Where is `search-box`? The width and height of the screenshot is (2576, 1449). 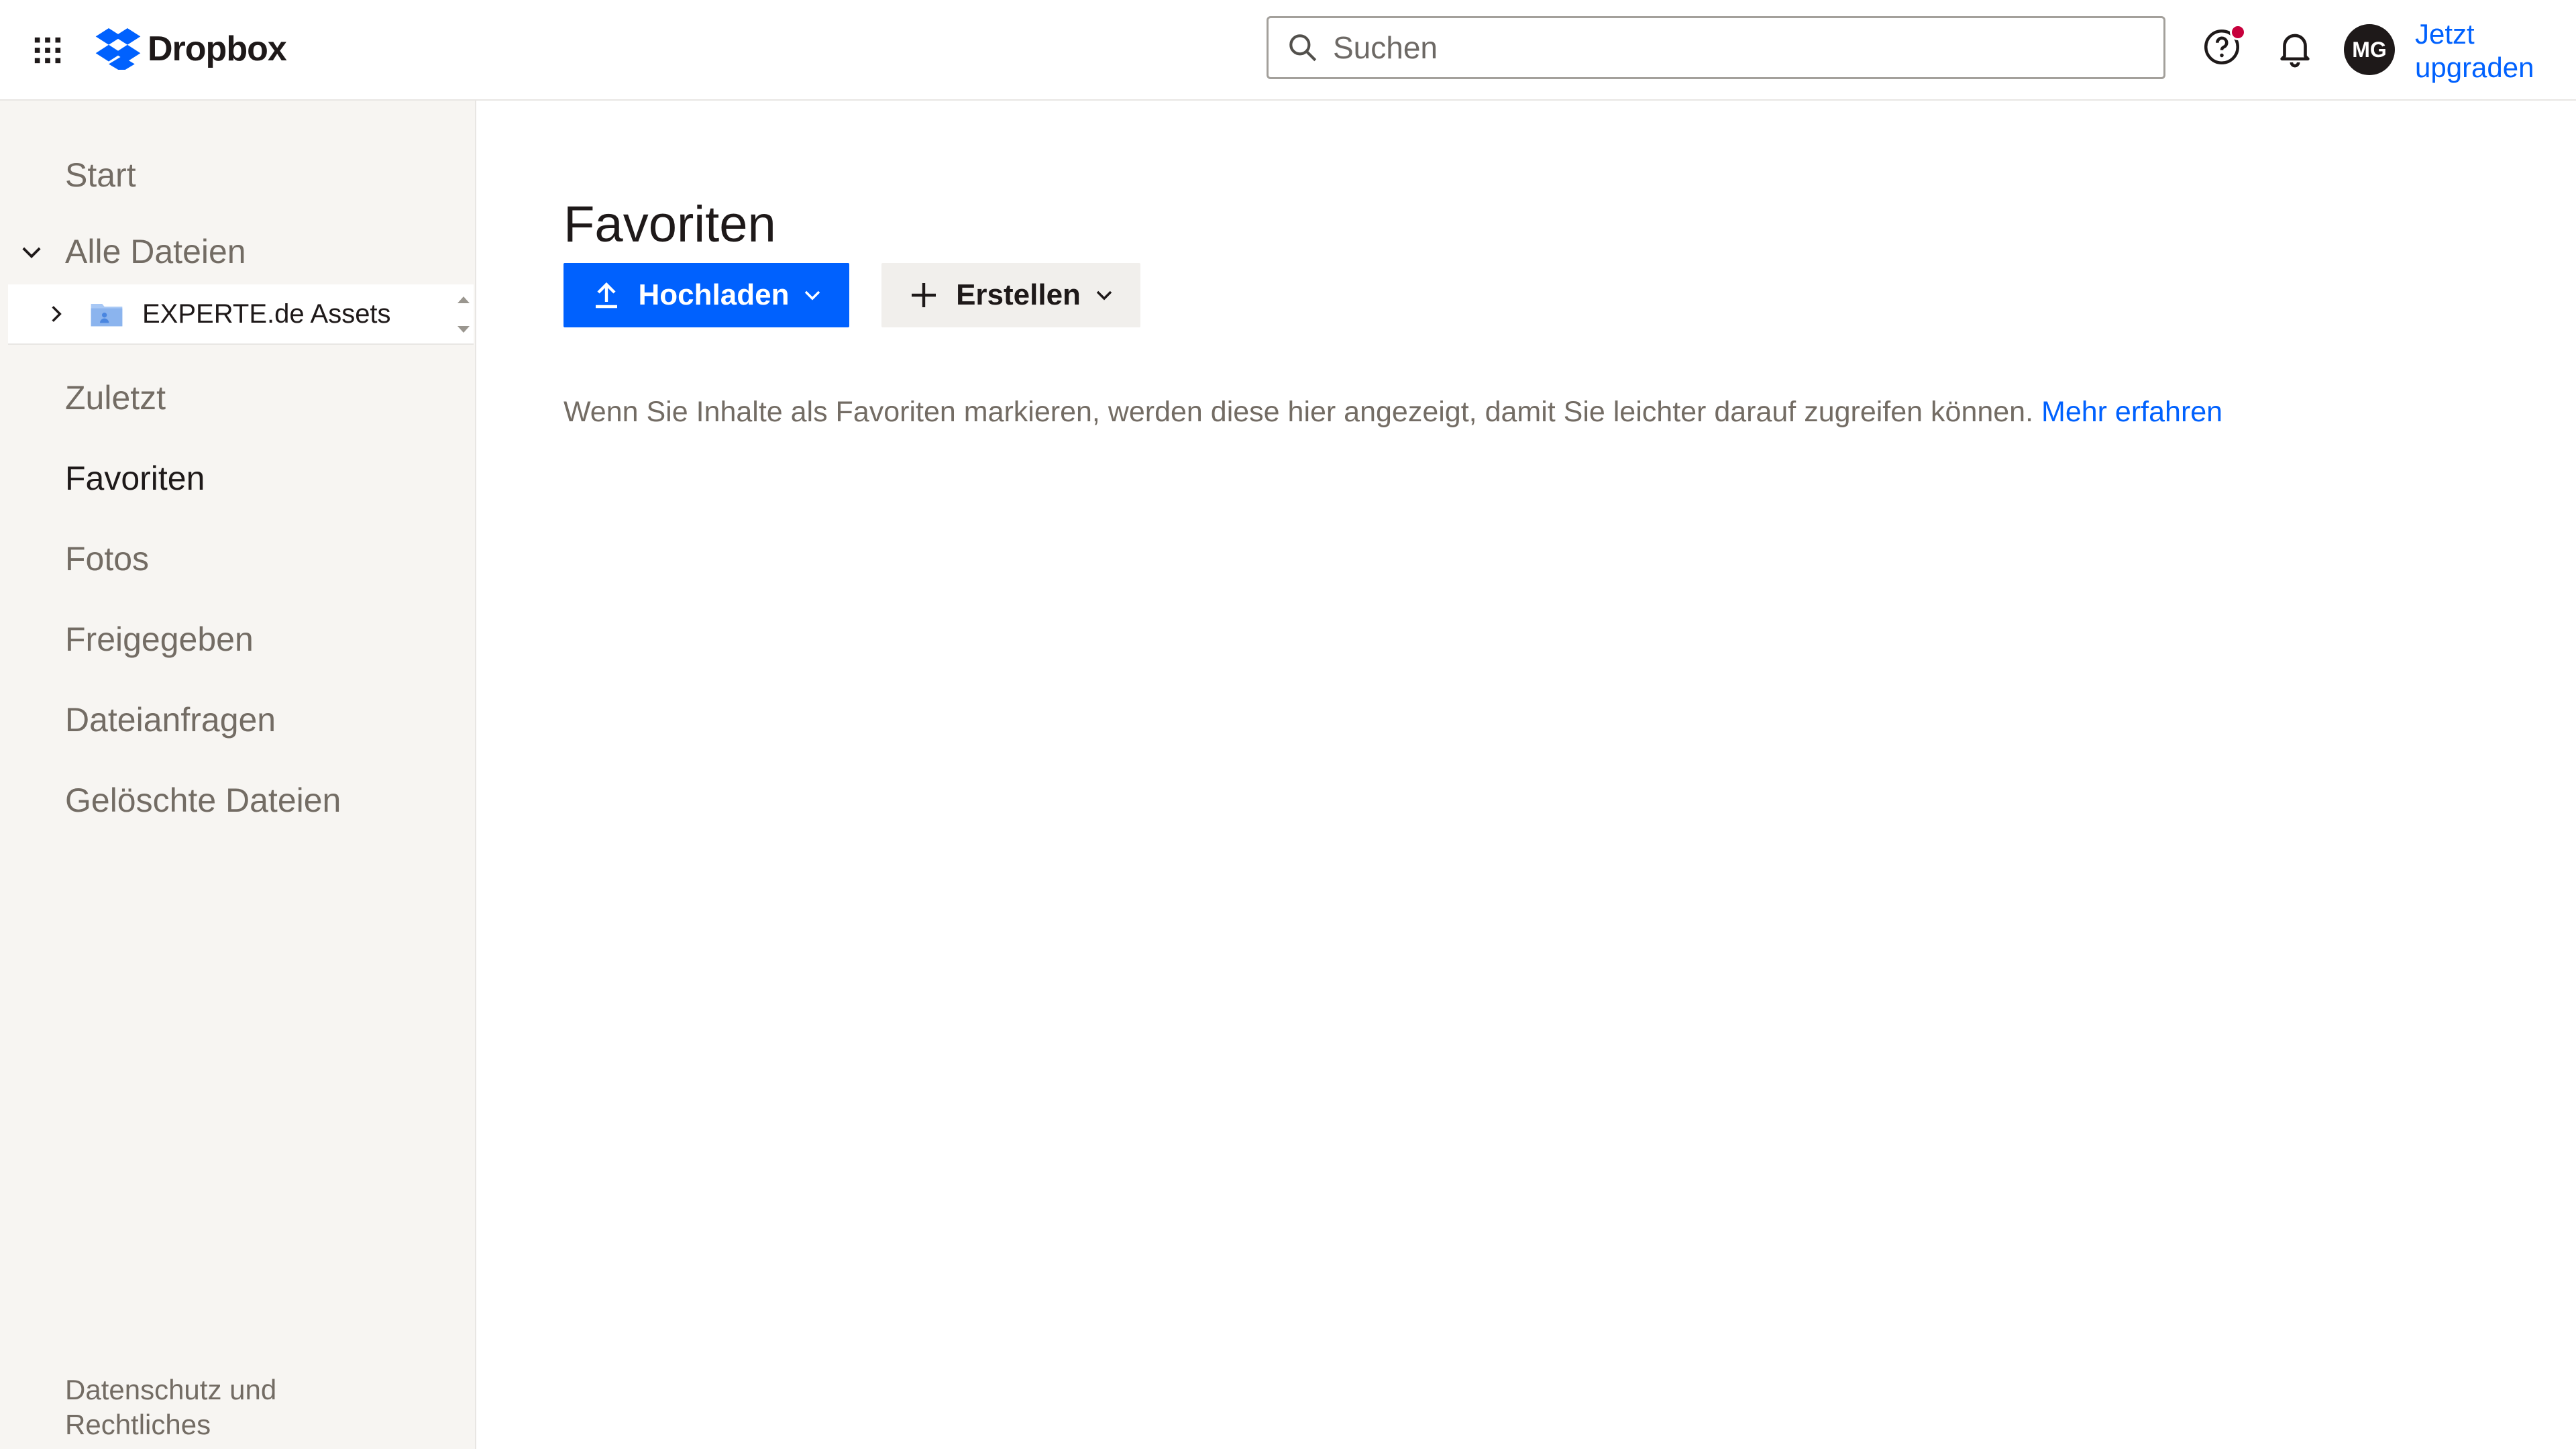
search-box is located at coordinates (1716, 47).